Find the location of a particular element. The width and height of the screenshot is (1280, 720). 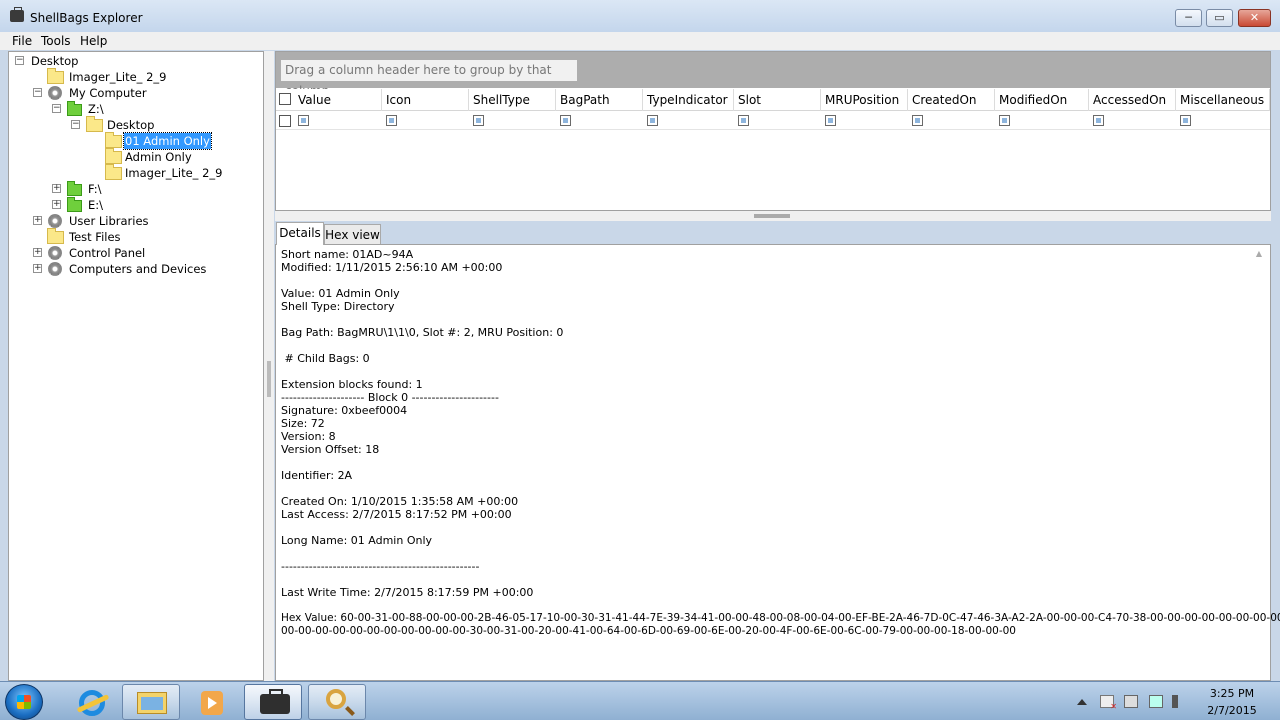

column-header-icon: Icon is located at coordinates (425, 100).